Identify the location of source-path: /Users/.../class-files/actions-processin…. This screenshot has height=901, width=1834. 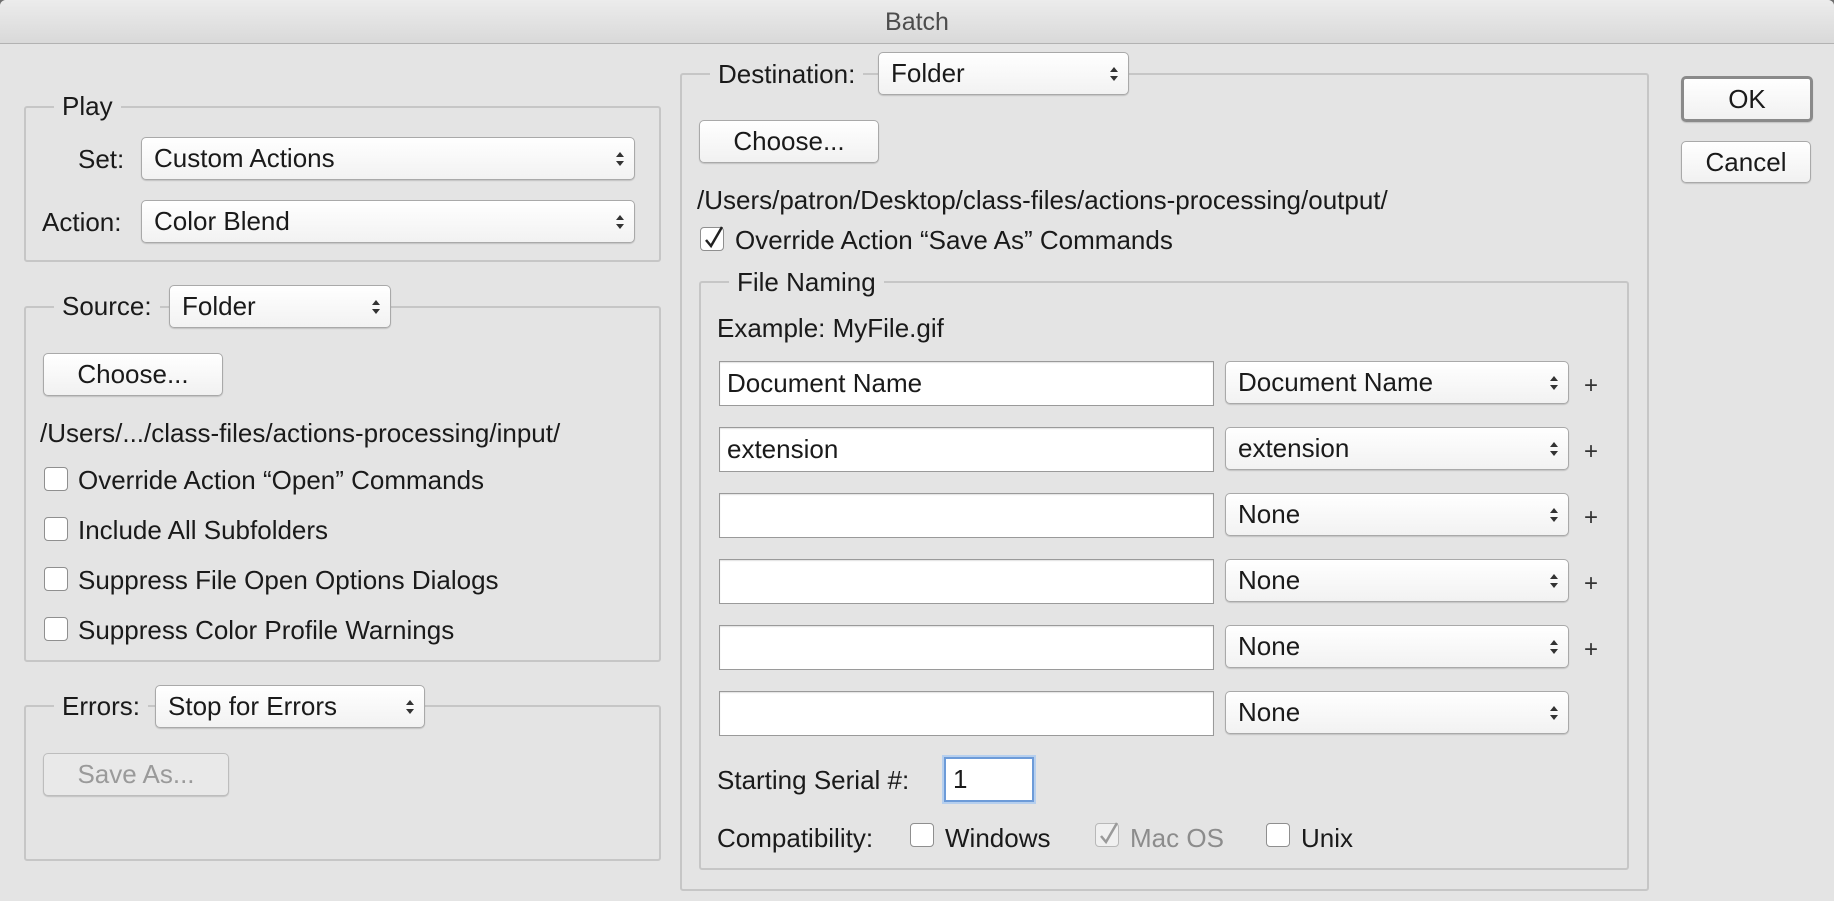
(300, 433).